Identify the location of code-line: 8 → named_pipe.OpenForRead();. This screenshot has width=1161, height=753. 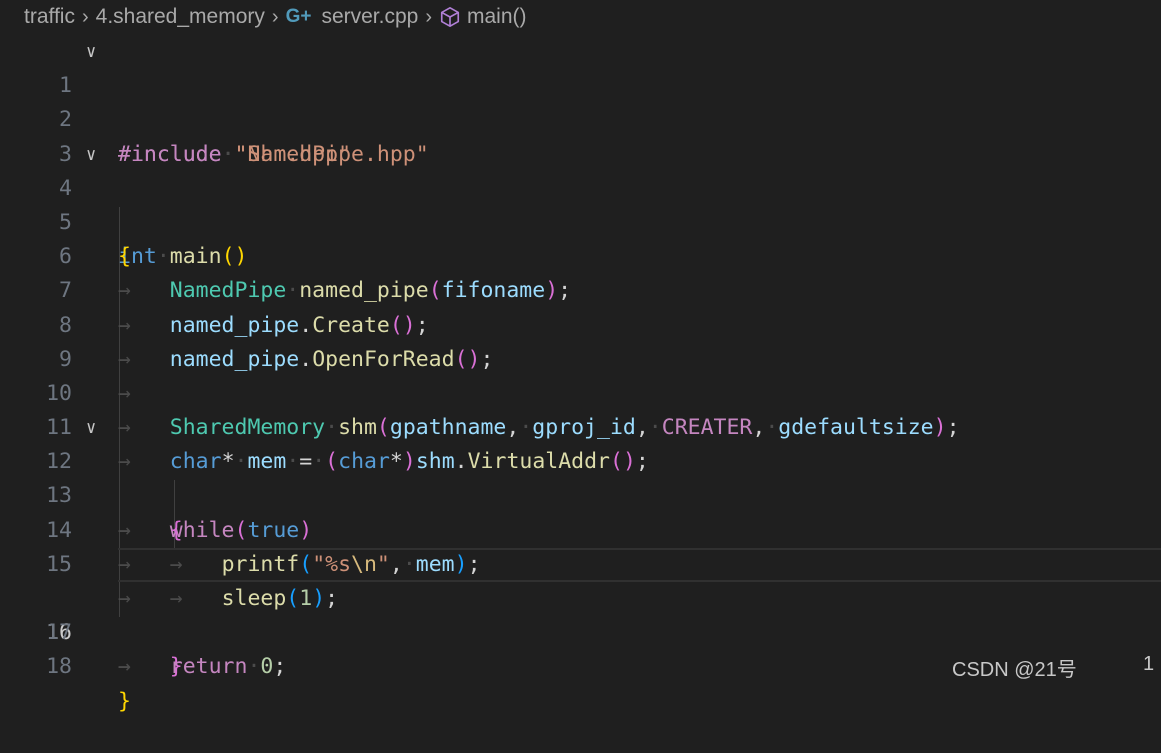
(580, 323).